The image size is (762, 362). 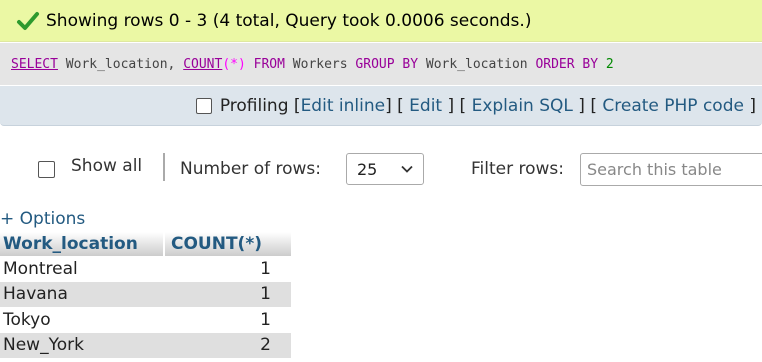 I want to click on table-header-row: Work_location COUNT(*), so click(x=145, y=244).